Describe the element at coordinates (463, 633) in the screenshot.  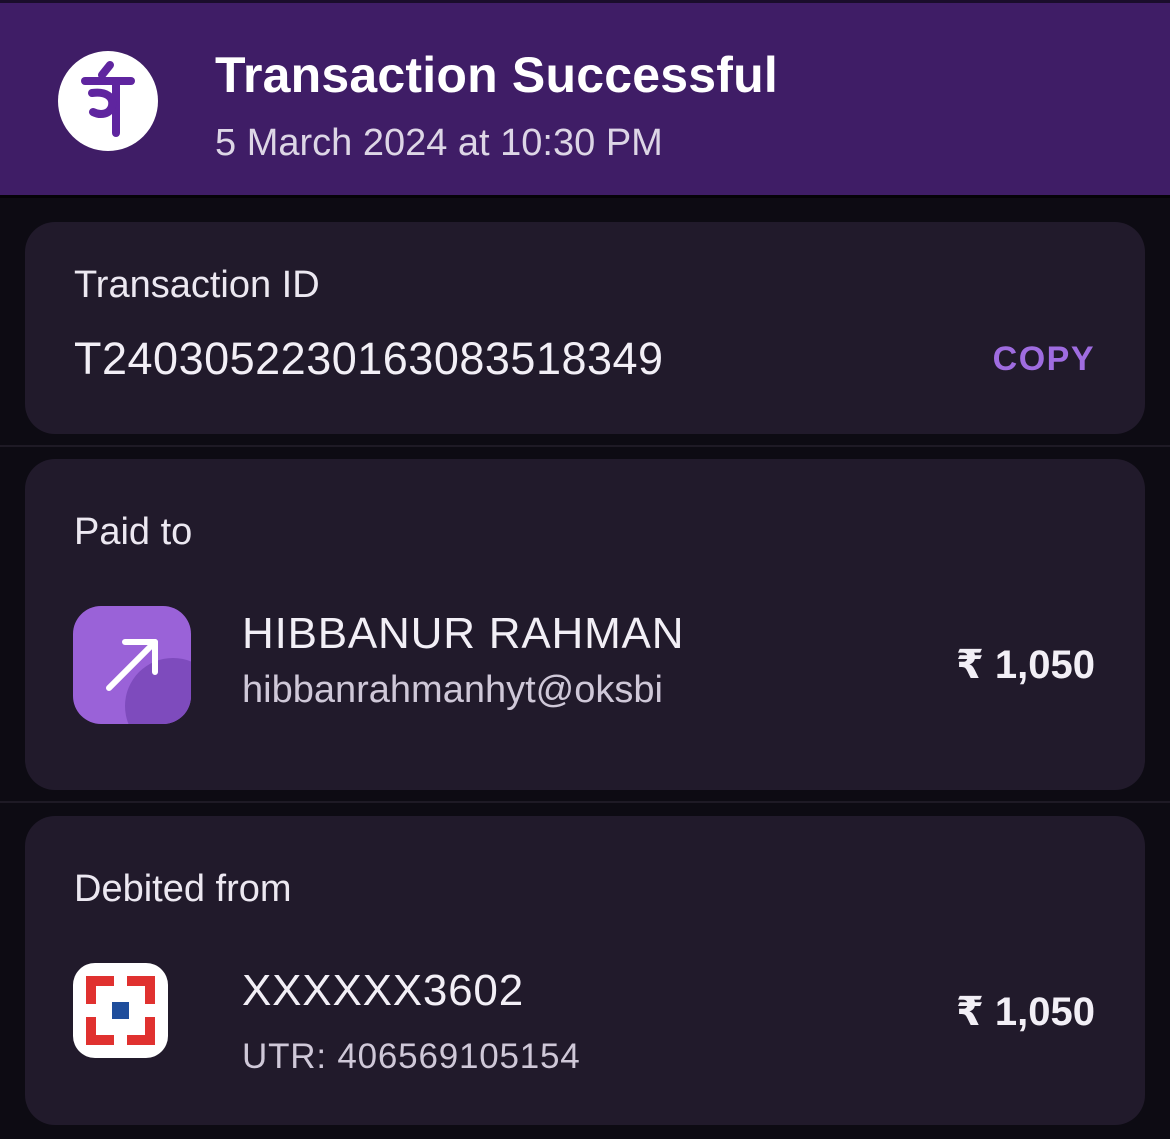
I see `payee-name: HIBBANUR RAHMAN` at that location.